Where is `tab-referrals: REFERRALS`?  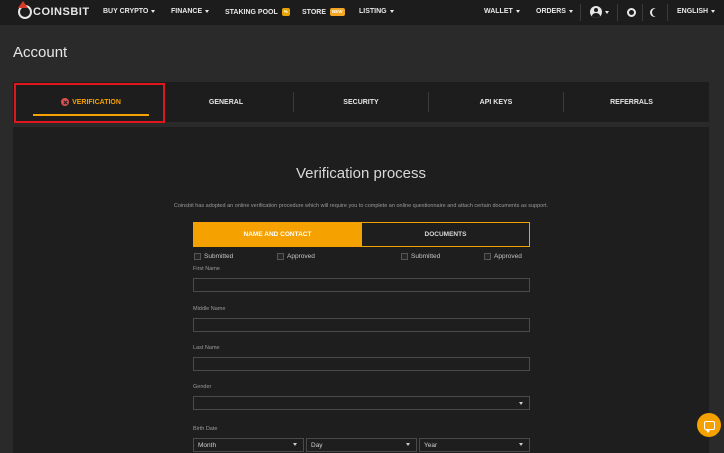 tab-referrals: REFERRALS is located at coordinates (631, 102).